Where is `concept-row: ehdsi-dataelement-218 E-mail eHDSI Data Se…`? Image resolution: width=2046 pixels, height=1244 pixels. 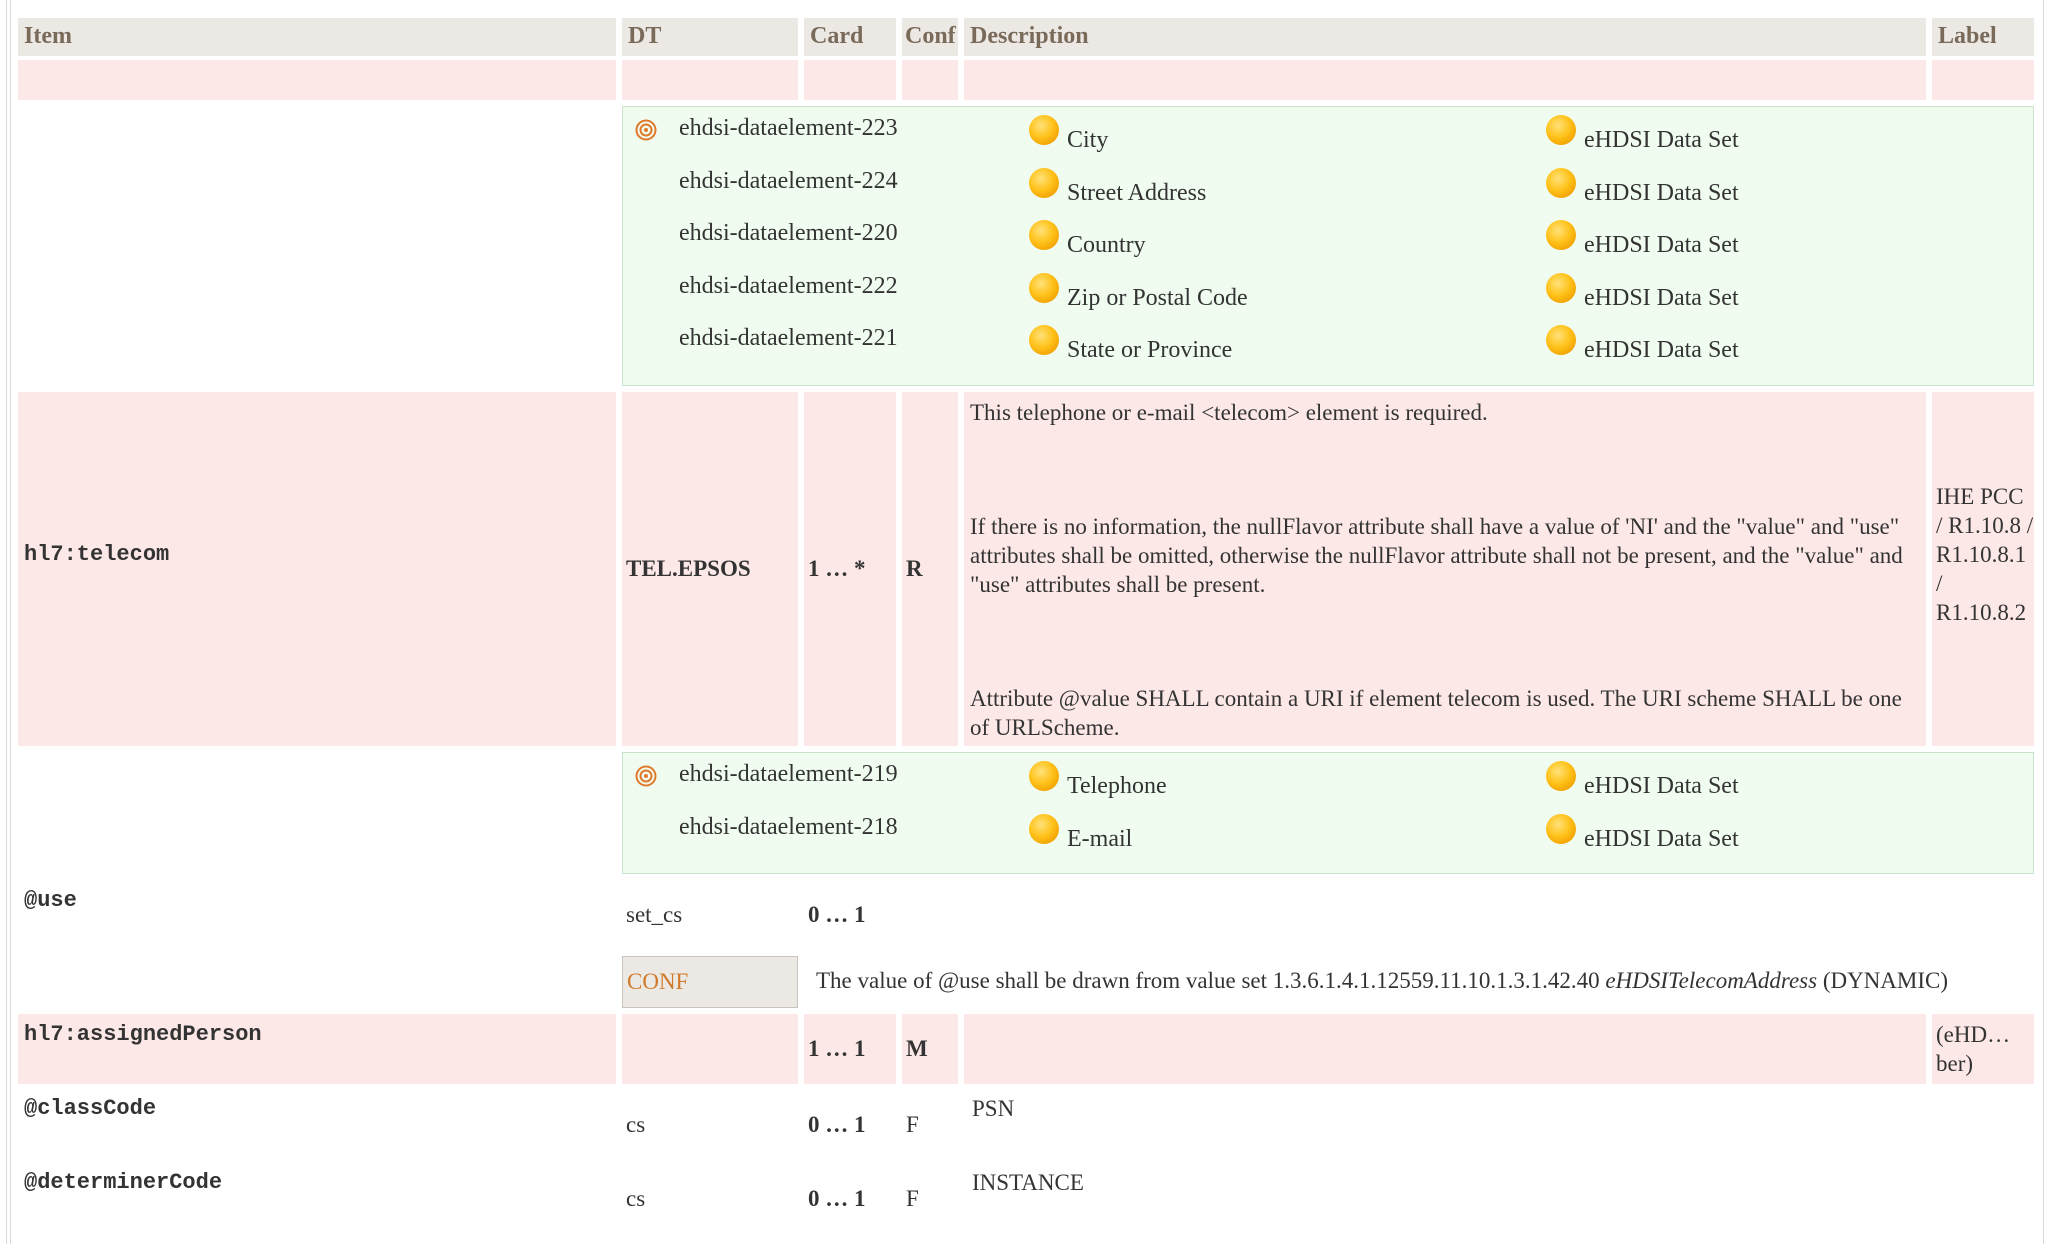
concept-row: ehdsi-dataelement-218 E-mail eHDSI Data Se… is located at coordinates (1328, 840).